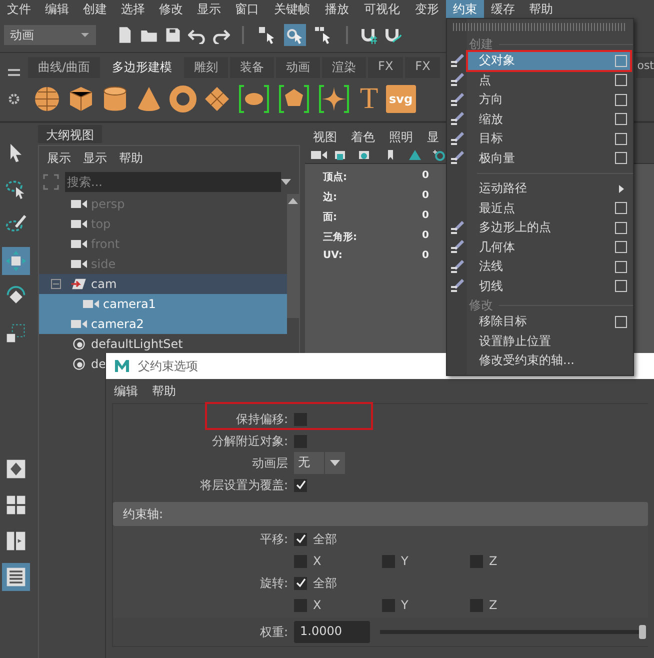  I want to click on dialog-title: 父约束选项, so click(168, 366).